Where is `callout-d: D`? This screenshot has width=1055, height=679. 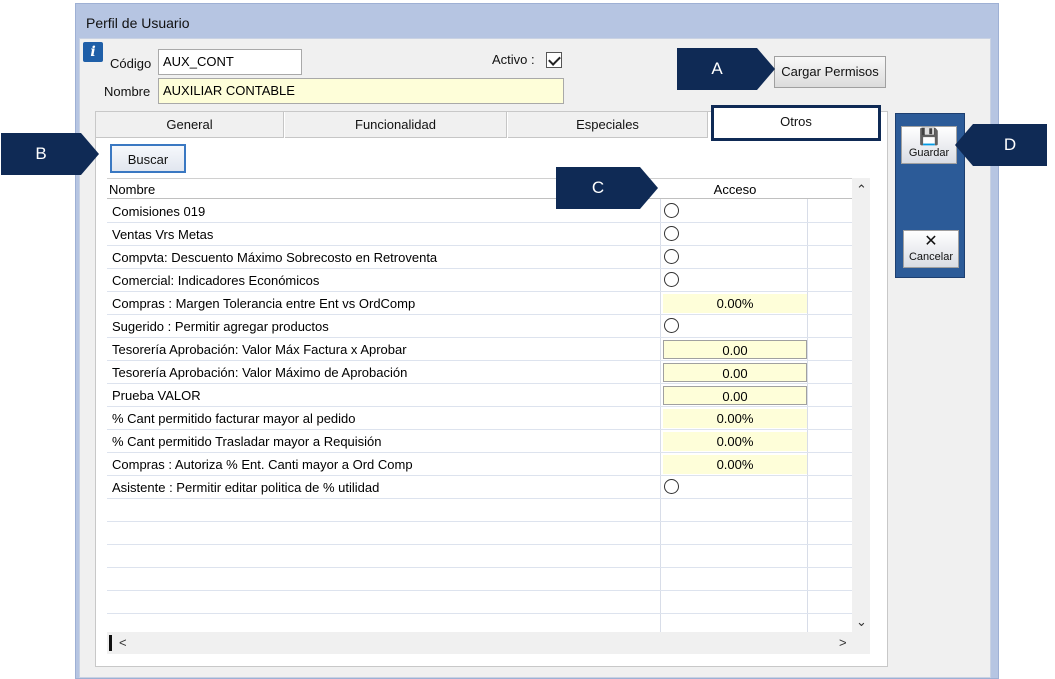
callout-d: D is located at coordinates (1001, 145).